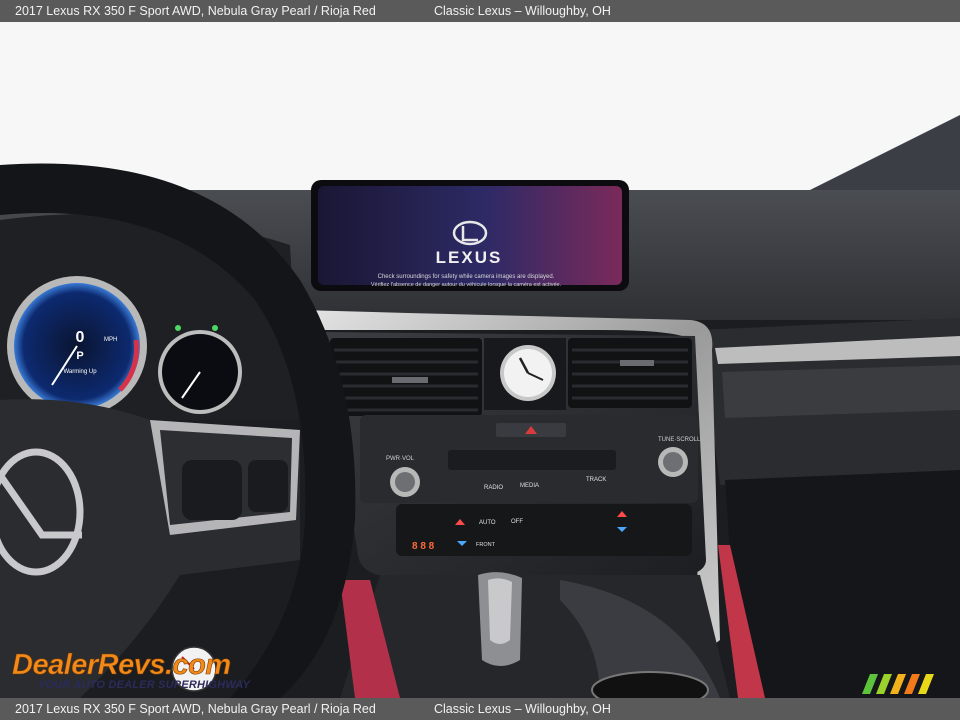 This screenshot has width=960, height=720. I want to click on speed-readout: 0, so click(80, 337).